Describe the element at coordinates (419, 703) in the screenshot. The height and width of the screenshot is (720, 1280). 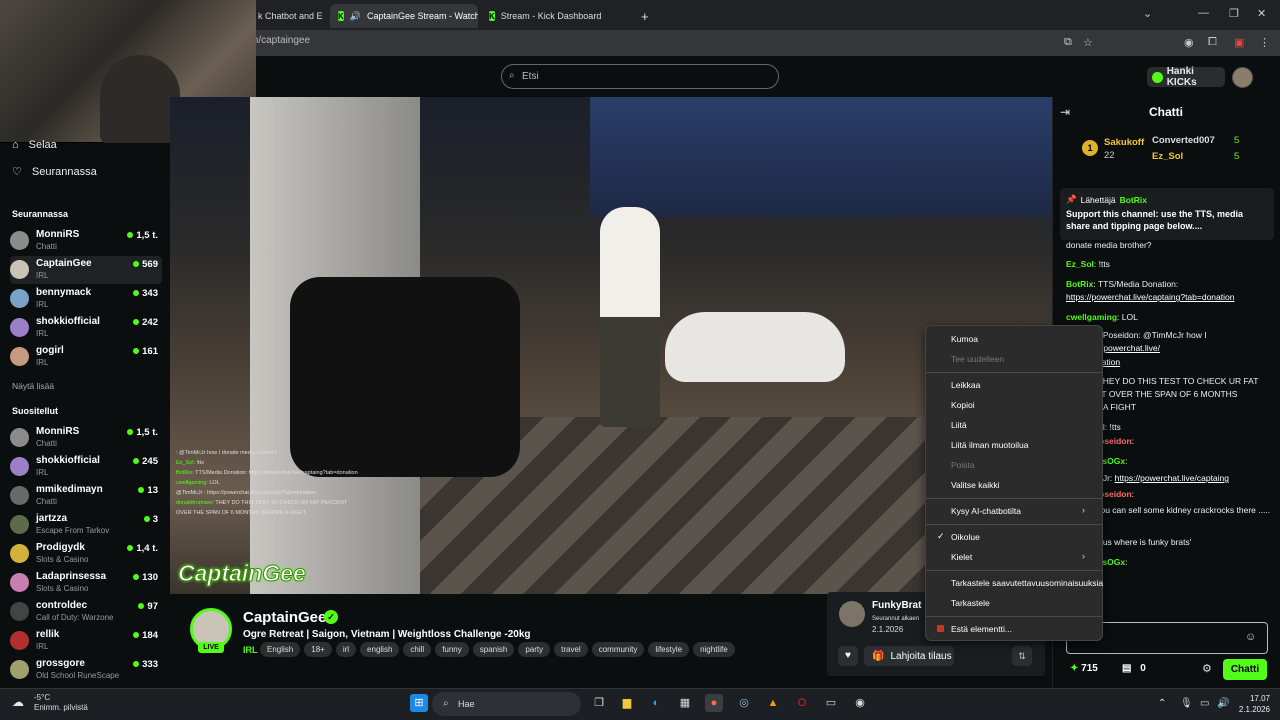
I see `windows-start-icon: ⊞` at that location.